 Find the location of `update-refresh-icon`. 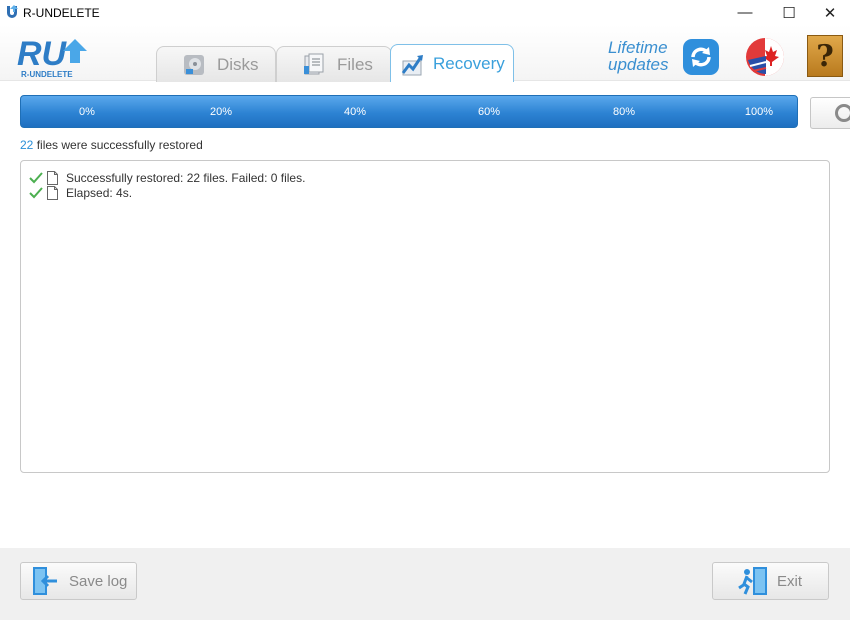

update-refresh-icon is located at coordinates (701, 57).